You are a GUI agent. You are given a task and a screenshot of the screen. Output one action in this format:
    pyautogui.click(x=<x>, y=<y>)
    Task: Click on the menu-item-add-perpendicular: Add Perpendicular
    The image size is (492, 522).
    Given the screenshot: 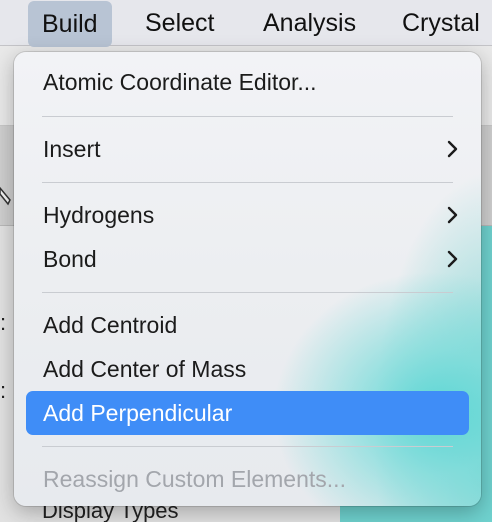 What is the action you would take?
    pyautogui.click(x=247, y=413)
    